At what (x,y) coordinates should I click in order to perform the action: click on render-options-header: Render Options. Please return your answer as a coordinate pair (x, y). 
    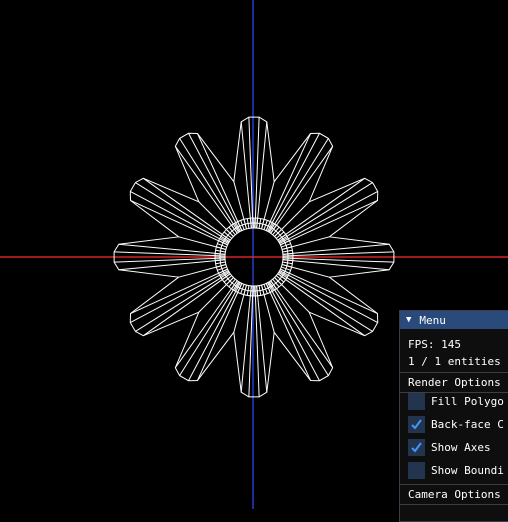
    Looking at the image, I should click on (454, 382).